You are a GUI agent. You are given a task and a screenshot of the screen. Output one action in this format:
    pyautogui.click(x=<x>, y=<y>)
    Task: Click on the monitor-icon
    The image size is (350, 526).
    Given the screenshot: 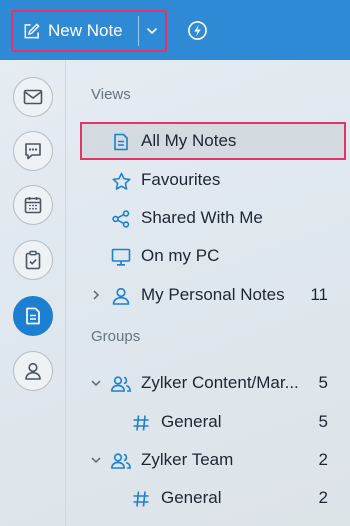 What is the action you would take?
    pyautogui.click(x=121, y=257)
    